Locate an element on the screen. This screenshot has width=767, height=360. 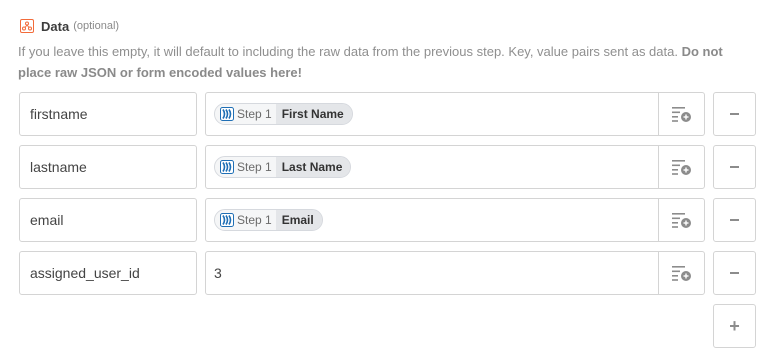
key-text: email is located at coordinates (47, 220).